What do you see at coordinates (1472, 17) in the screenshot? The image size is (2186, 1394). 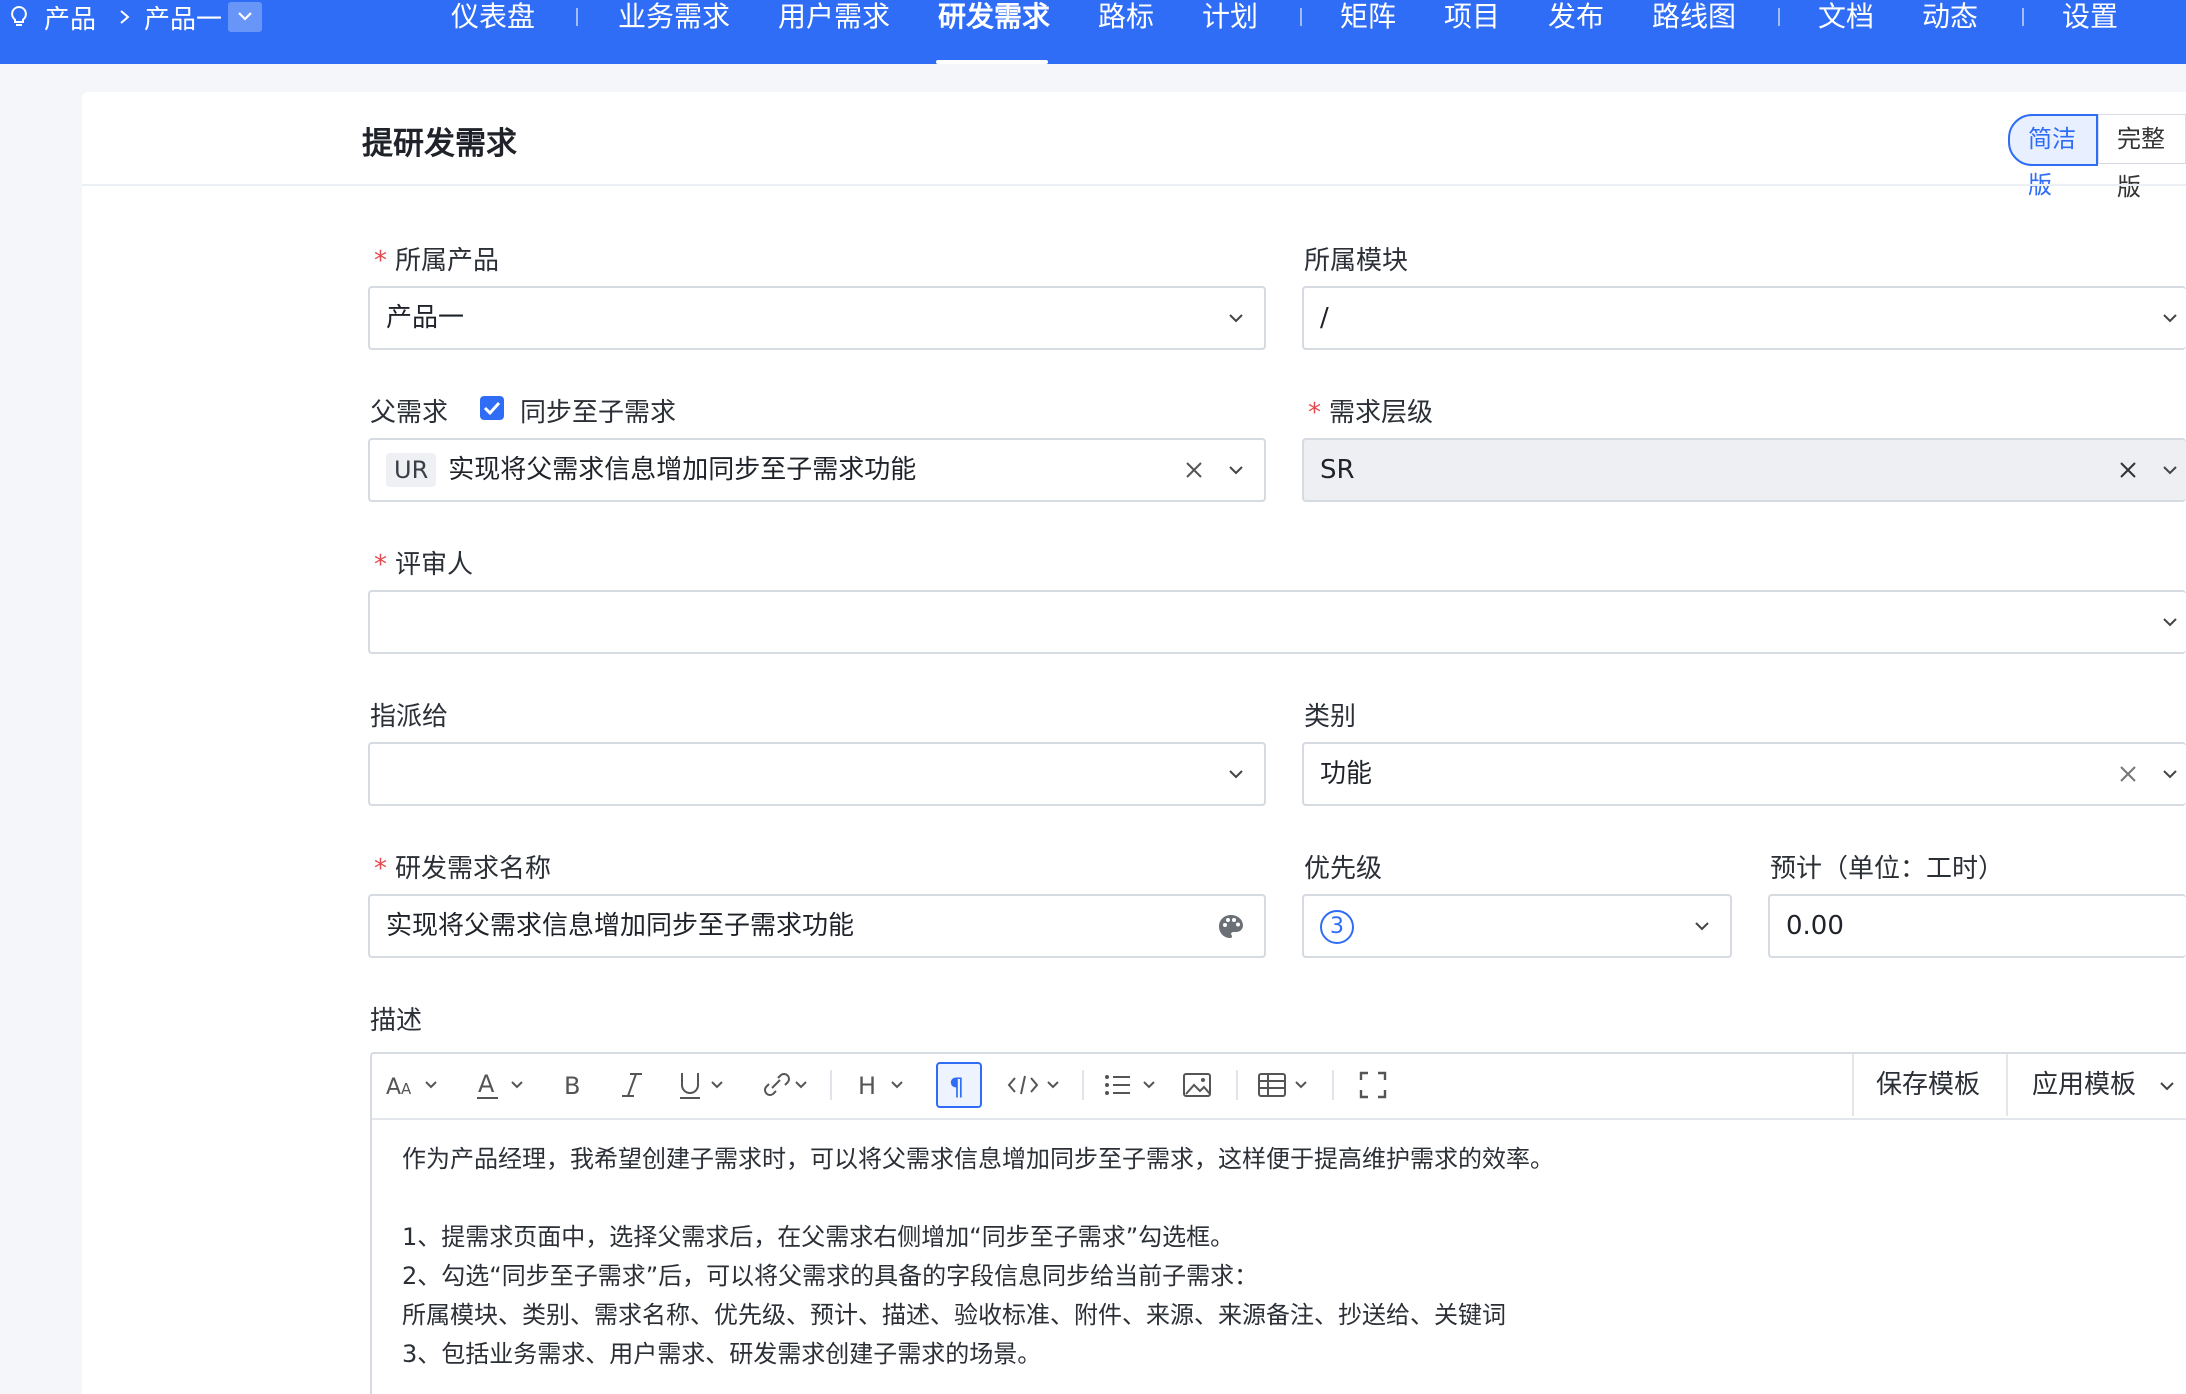 I see `nav-project: 项目` at bounding box center [1472, 17].